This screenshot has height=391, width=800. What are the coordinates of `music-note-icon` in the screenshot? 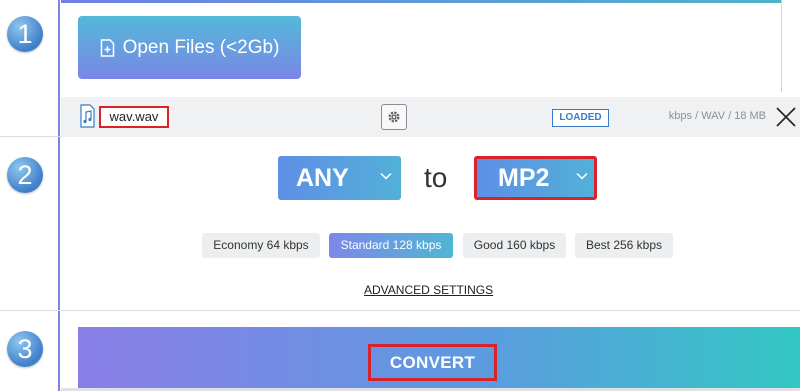 It's located at (87, 116).